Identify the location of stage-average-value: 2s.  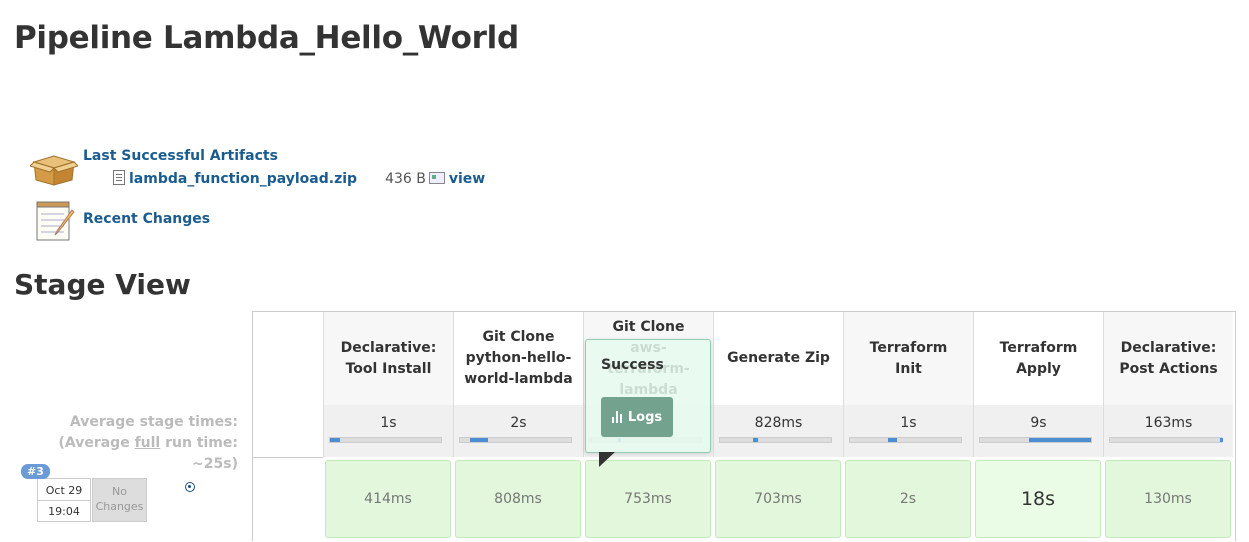
(518, 423).